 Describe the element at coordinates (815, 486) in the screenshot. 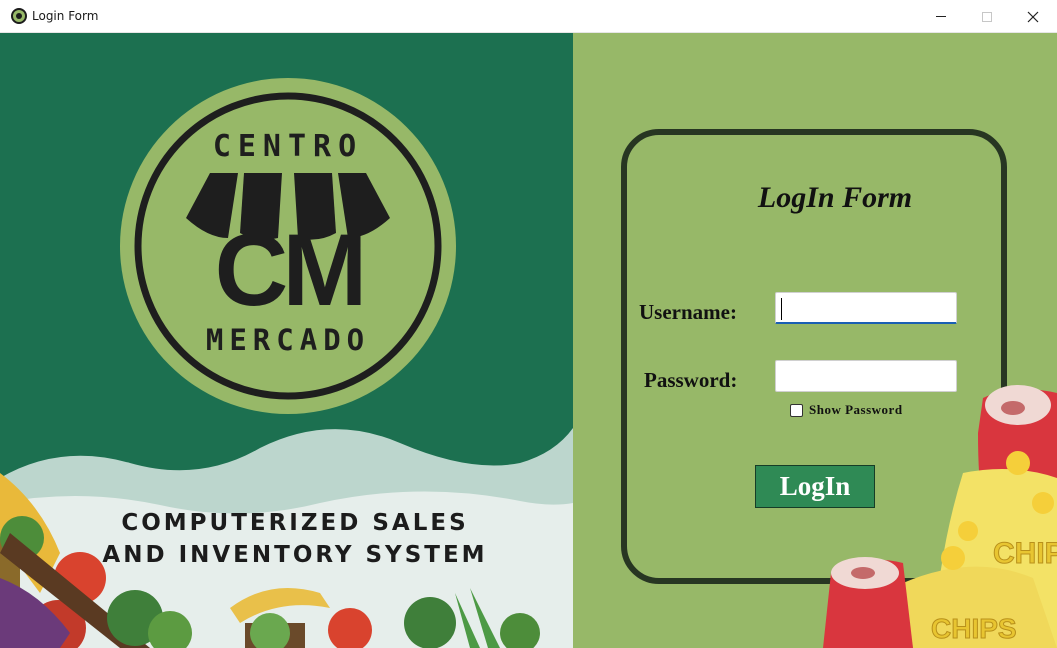

I see `login-button: LogIn` at that location.